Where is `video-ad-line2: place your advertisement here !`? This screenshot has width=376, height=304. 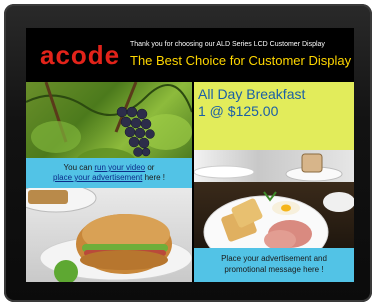
video-ad-line2: place your advertisement here ! is located at coordinates (109, 177).